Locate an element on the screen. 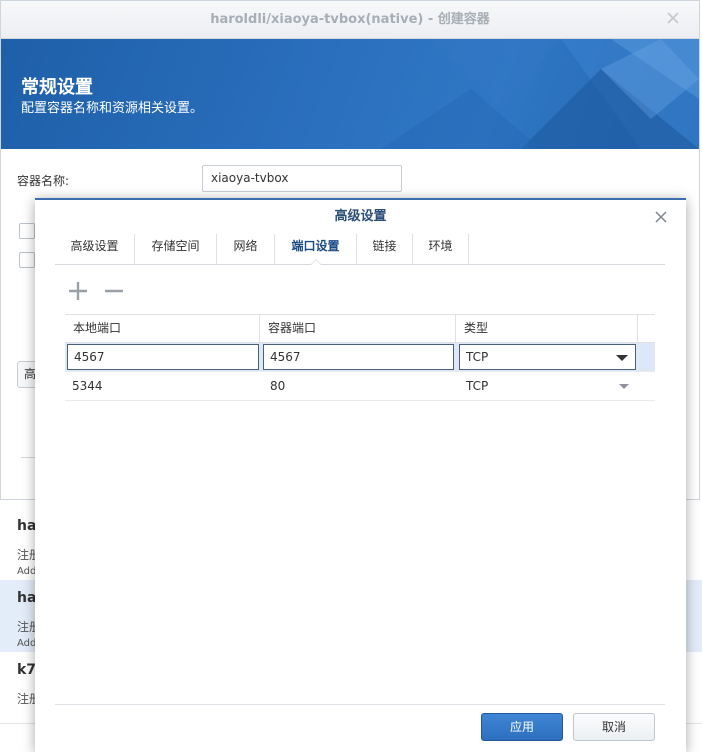  type-select: TCP is located at coordinates (547, 357).